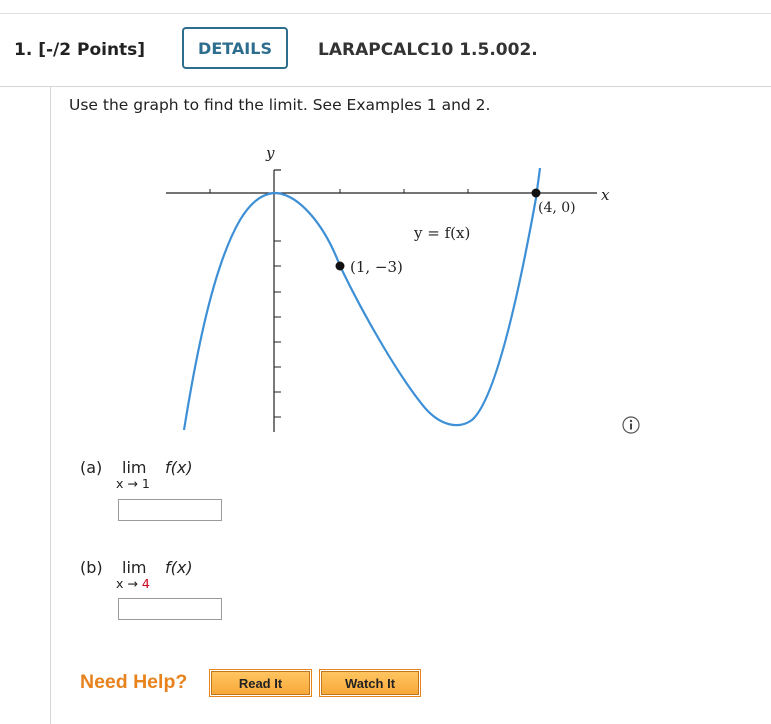 Image resolution: width=771 pixels, height=724 pixels. Describe the element at coordinates (133, 483) in the screenshot. I see `part-a-subscript: x → 1` at that location.